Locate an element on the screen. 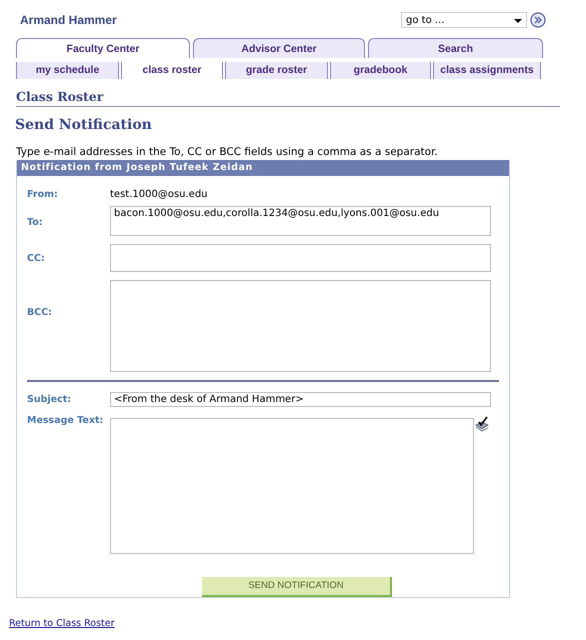 The image size is (586, 640). section-title: Send Notification is located at coordinates (84, 125).